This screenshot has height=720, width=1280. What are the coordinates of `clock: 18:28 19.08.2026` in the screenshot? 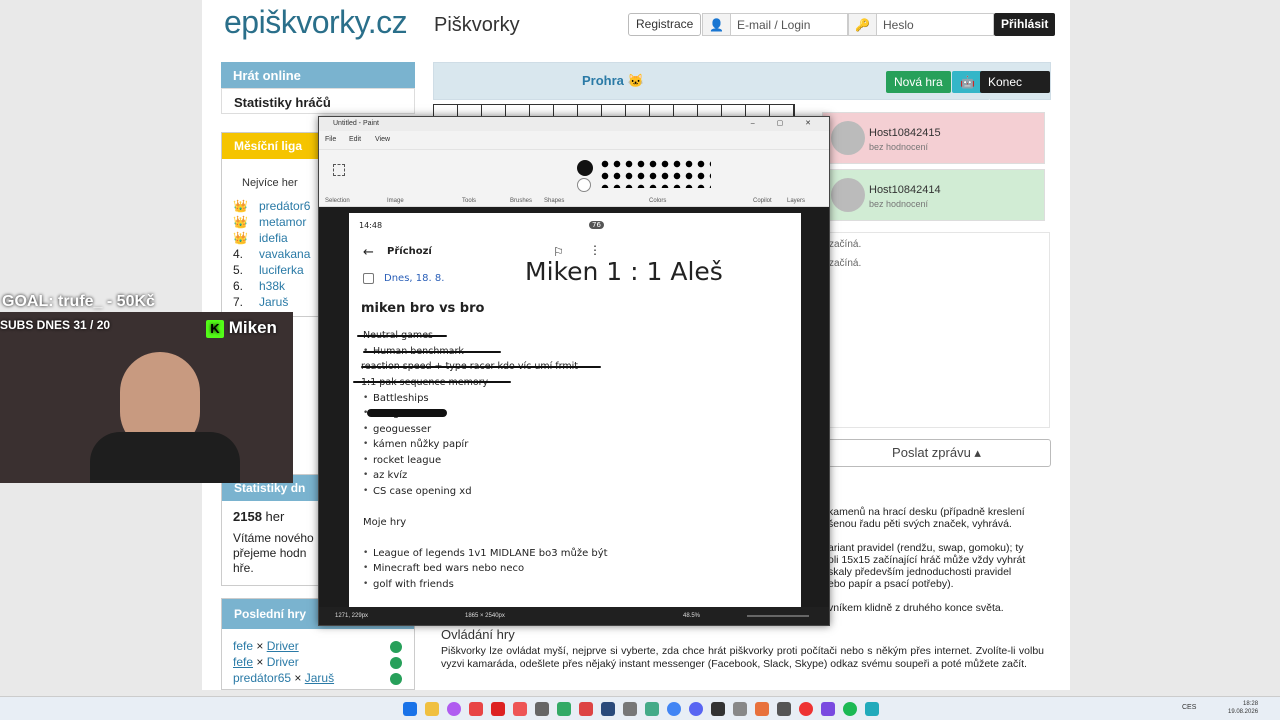 It's located at (1243, 708).